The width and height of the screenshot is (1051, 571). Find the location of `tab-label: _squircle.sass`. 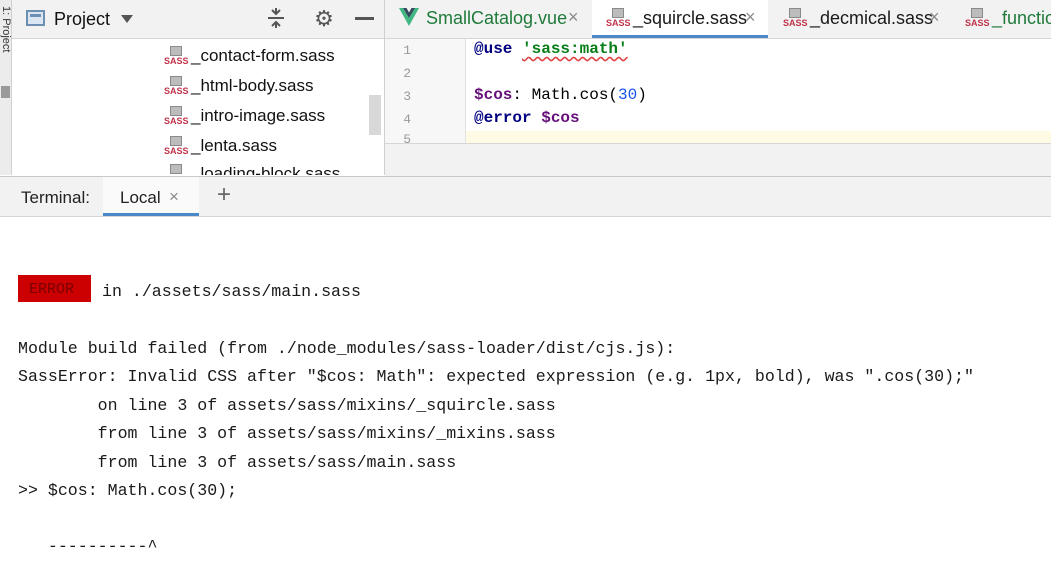

tab-label: _squircle.sass is located at coordinates (690, 18).